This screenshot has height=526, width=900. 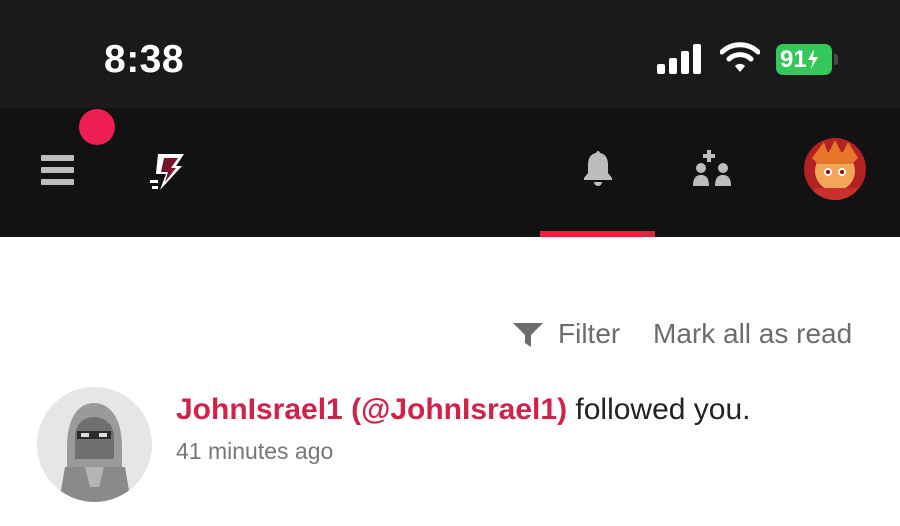 I want to click on battery-icon: 91, so click(x=807, y=59).